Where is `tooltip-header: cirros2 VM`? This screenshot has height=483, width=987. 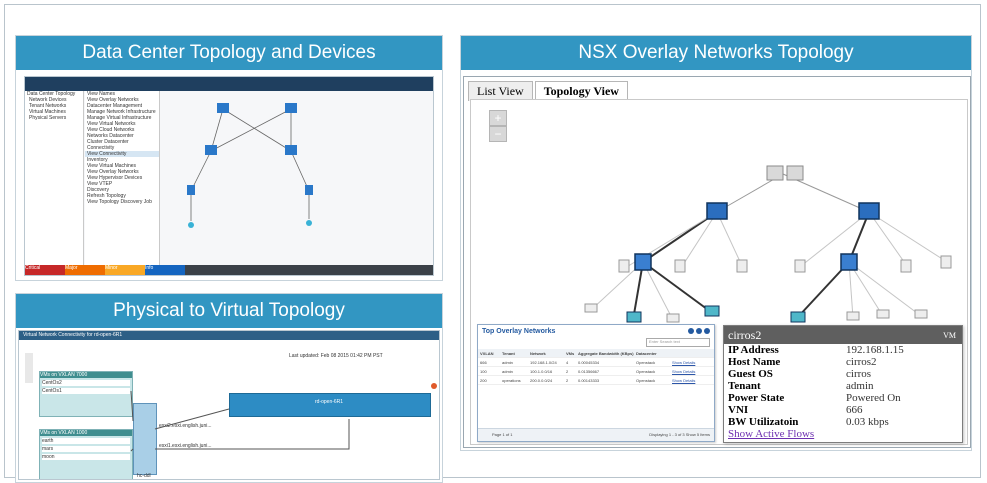
tooltip-header: cirros2 VM is located at coordinates (843, 335).